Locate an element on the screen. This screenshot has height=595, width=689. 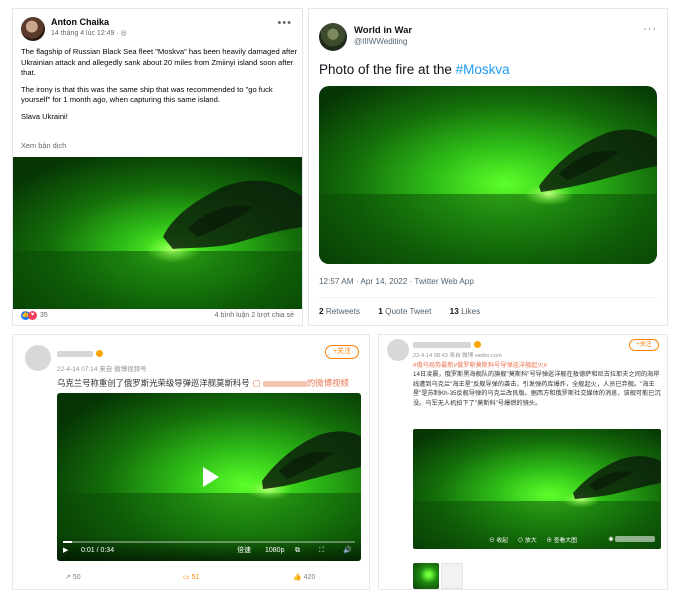
progress-bar is located at coordinates (209, 542).